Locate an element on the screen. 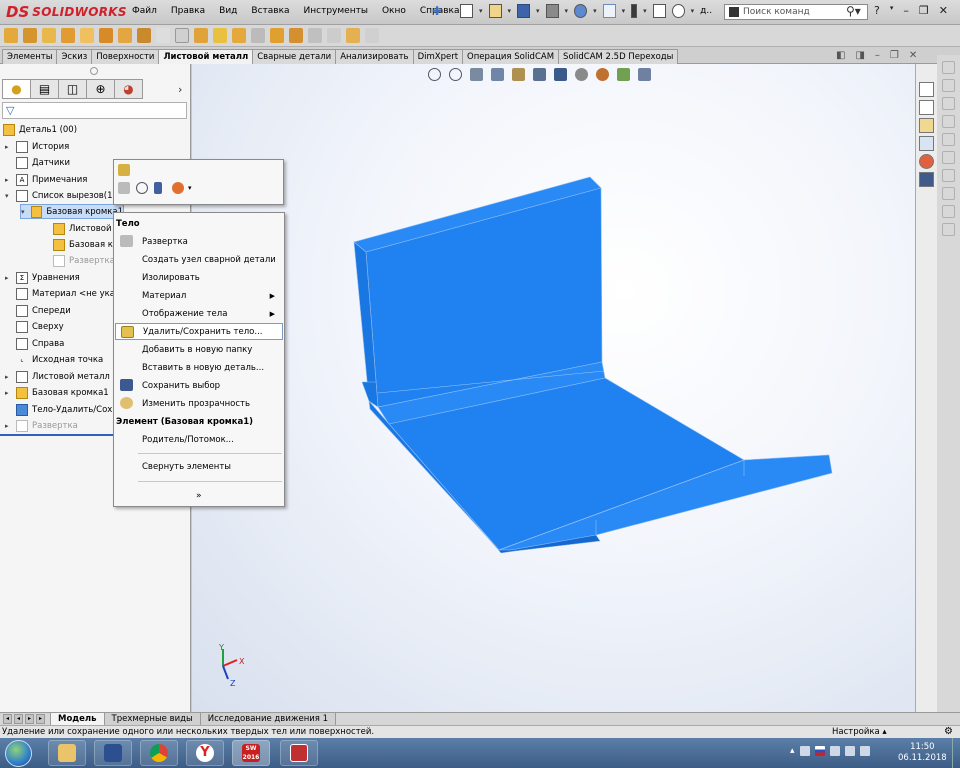 The height and width of the screenshot is (768, 960). tab-evaluate: Анализировать is located at coordinates (374, 56).